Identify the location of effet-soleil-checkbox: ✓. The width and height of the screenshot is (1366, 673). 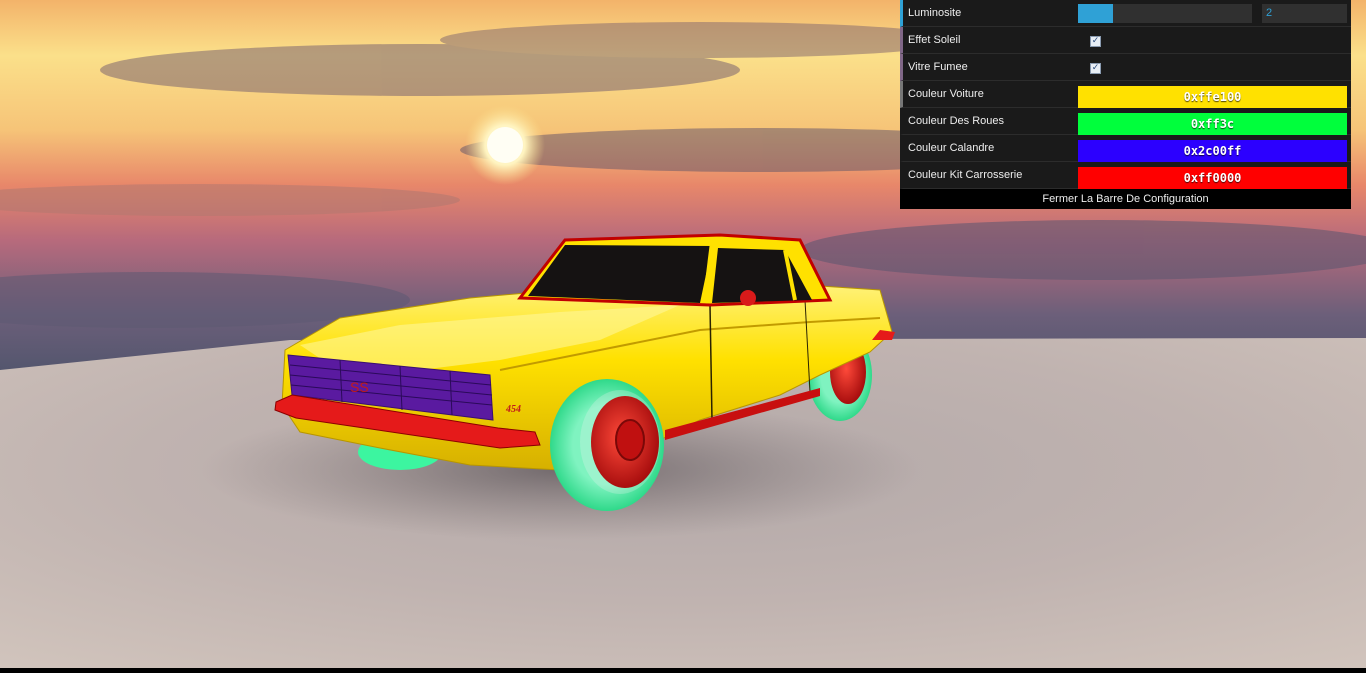
(1095, 41).